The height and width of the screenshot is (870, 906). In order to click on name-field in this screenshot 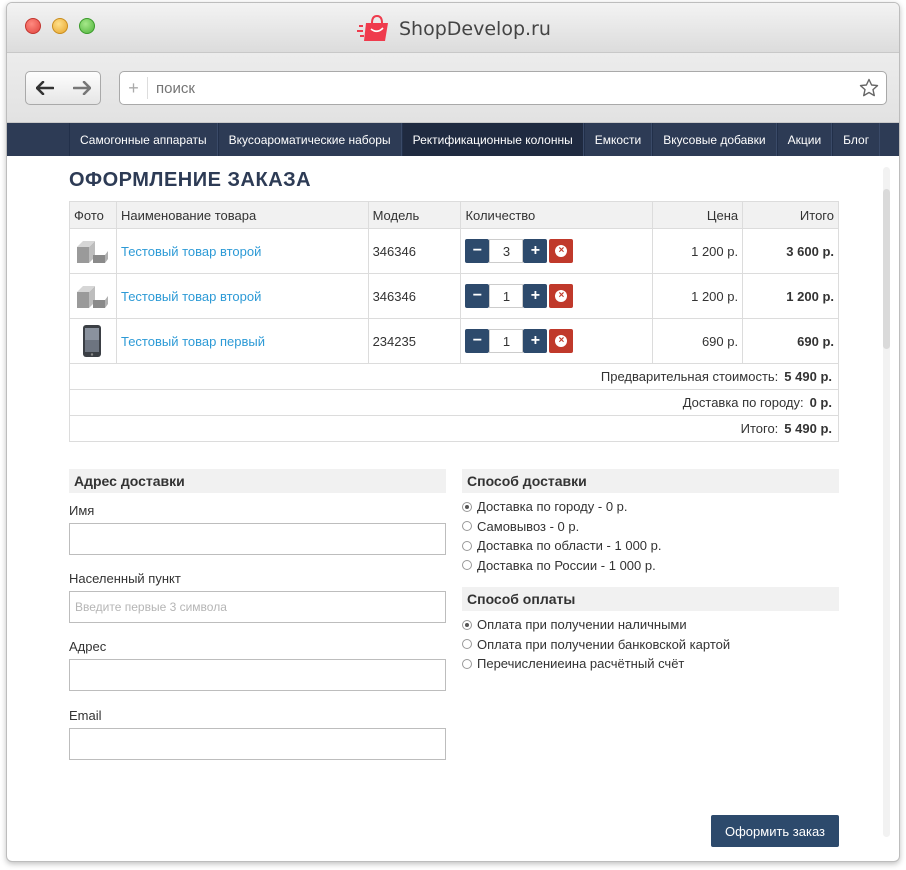, I will do `click(257, 539)`.